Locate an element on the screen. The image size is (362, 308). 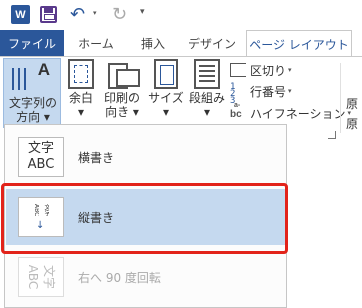
word-app-icon: W is located at coordinates (20, 14).